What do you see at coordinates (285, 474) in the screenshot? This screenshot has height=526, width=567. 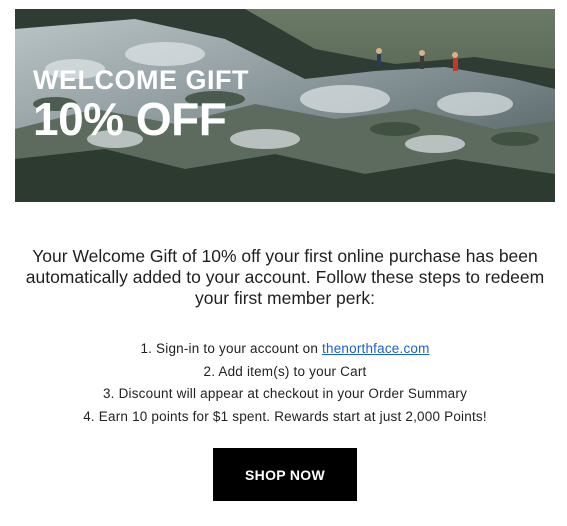 I see `shop-now-button: SHOP NOW` at bounding box center [285, 474].